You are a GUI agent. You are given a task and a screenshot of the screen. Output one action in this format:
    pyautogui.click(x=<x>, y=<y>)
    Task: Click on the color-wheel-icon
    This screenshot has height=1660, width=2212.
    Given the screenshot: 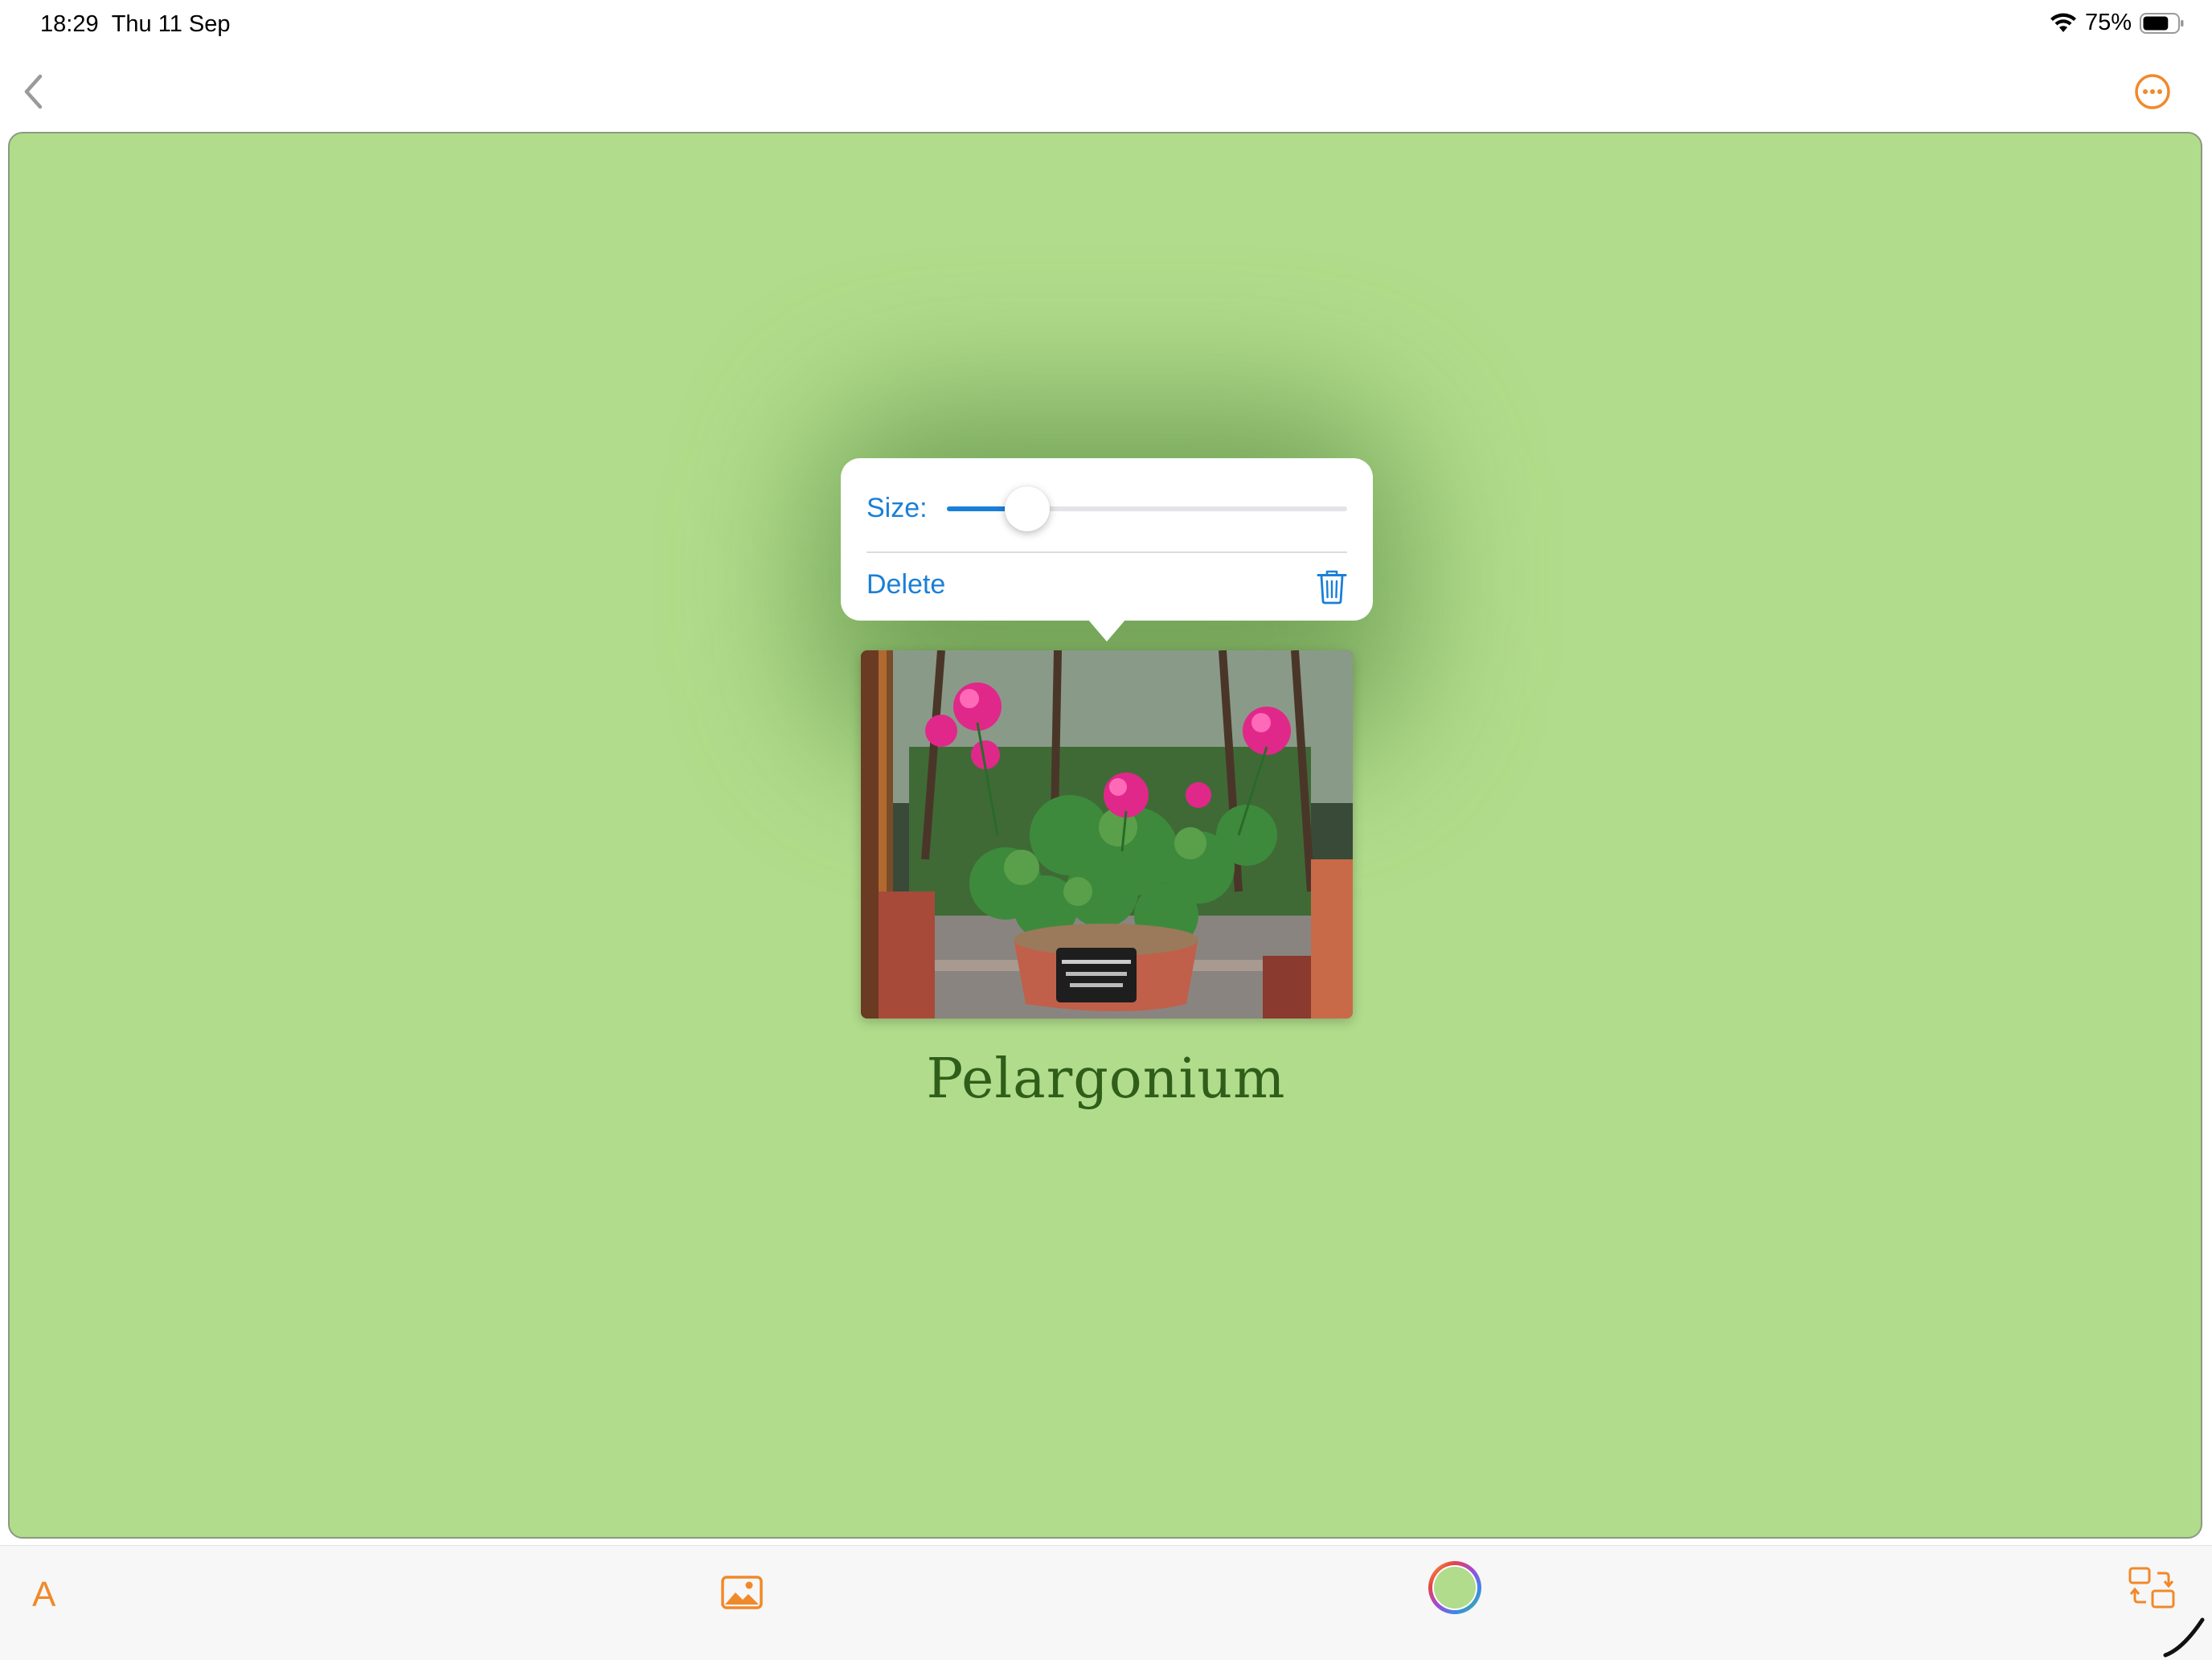 What is the action you would take?
    pyautogui.click(x=1454, y=1587)
    